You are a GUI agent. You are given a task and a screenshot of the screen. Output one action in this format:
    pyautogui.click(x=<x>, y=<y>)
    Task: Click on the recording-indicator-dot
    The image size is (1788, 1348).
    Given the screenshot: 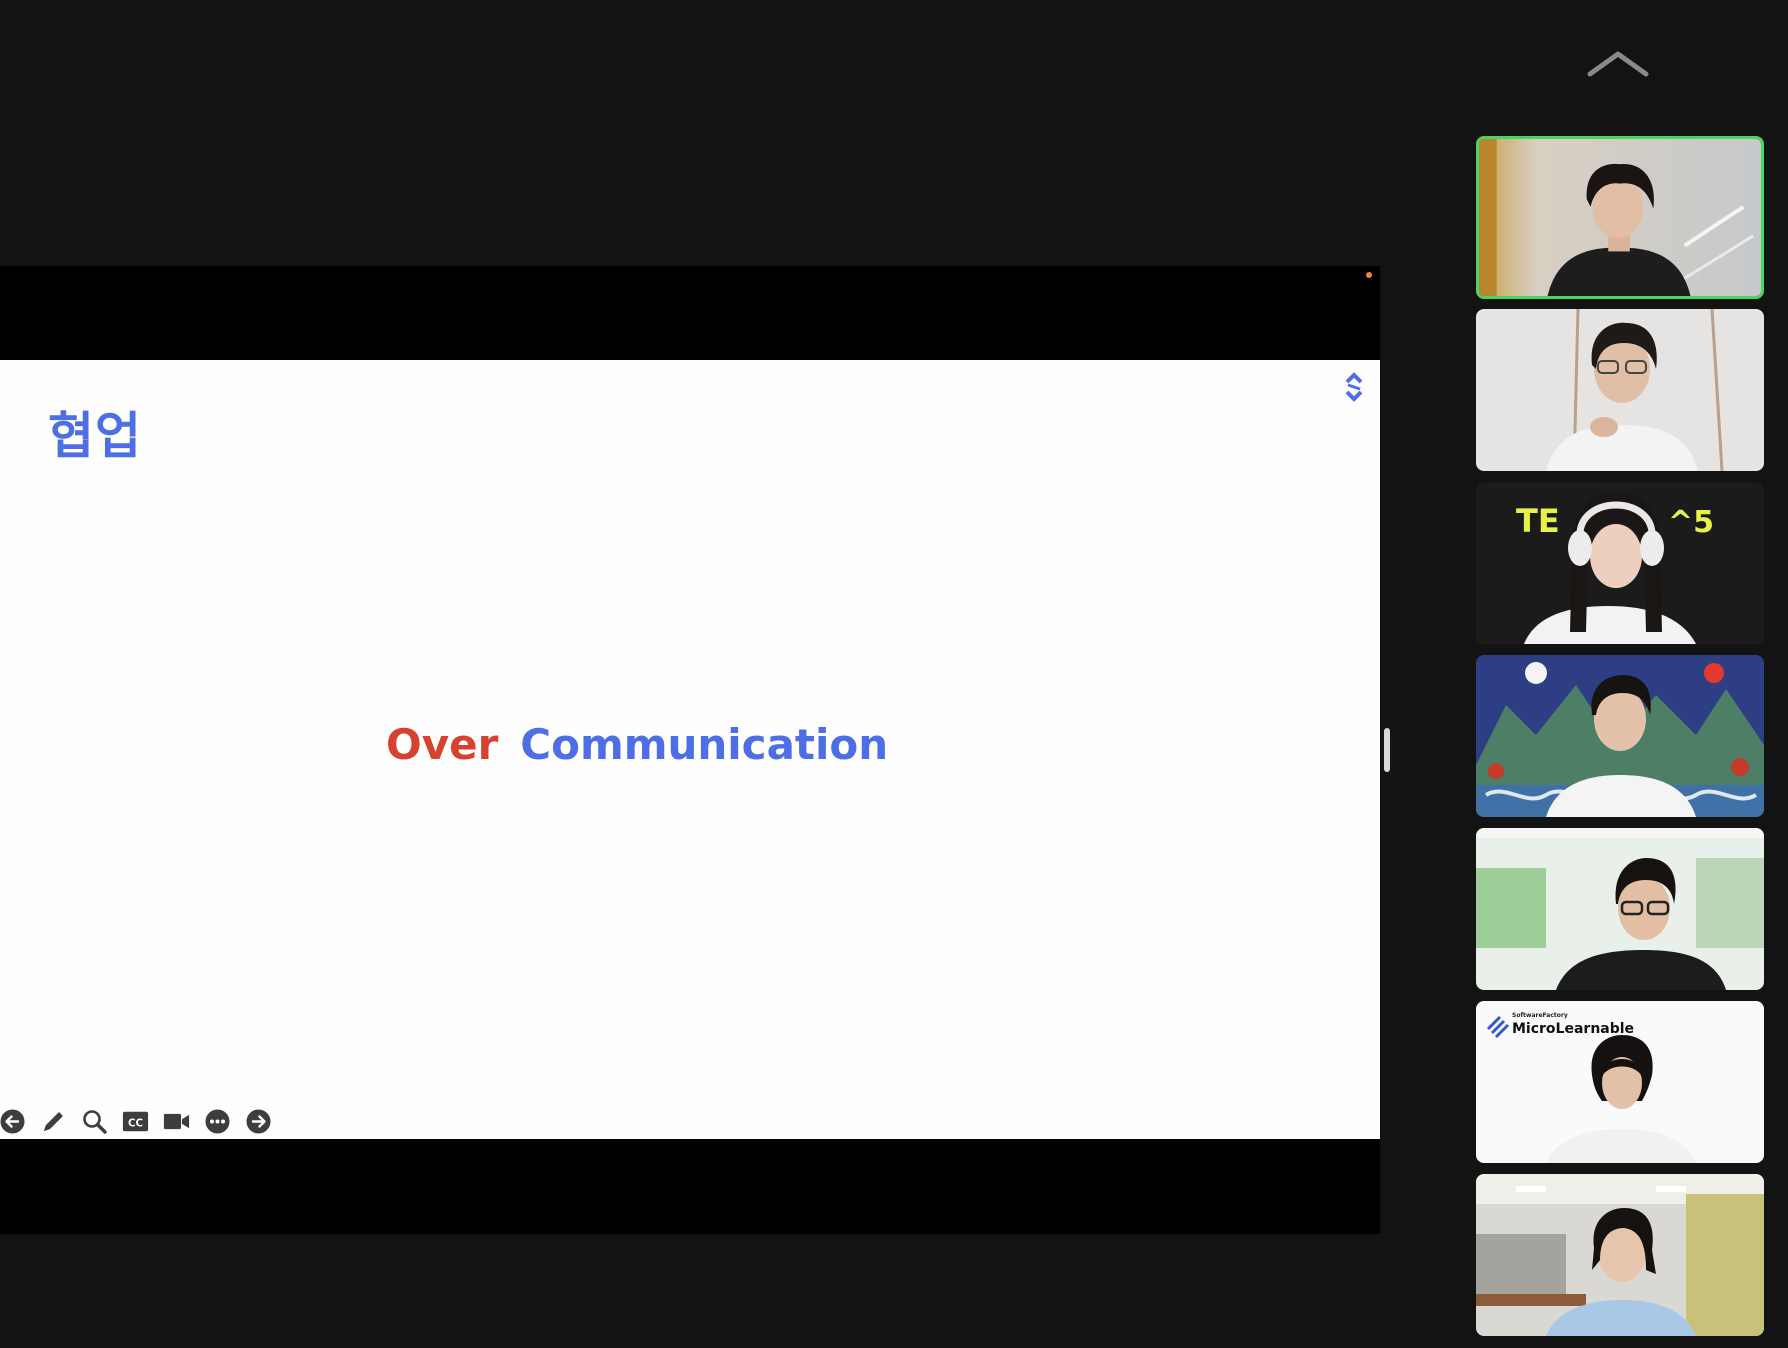 What is the action you would take?
    pyautogui.click(x=1369, y=275)
    